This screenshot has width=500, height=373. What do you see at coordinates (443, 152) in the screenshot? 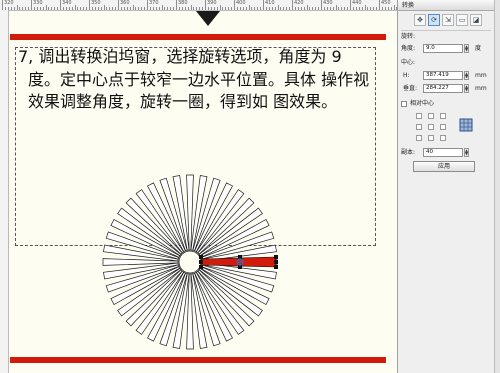
I see `copies-input: 40` at bounding box center [443, 152].